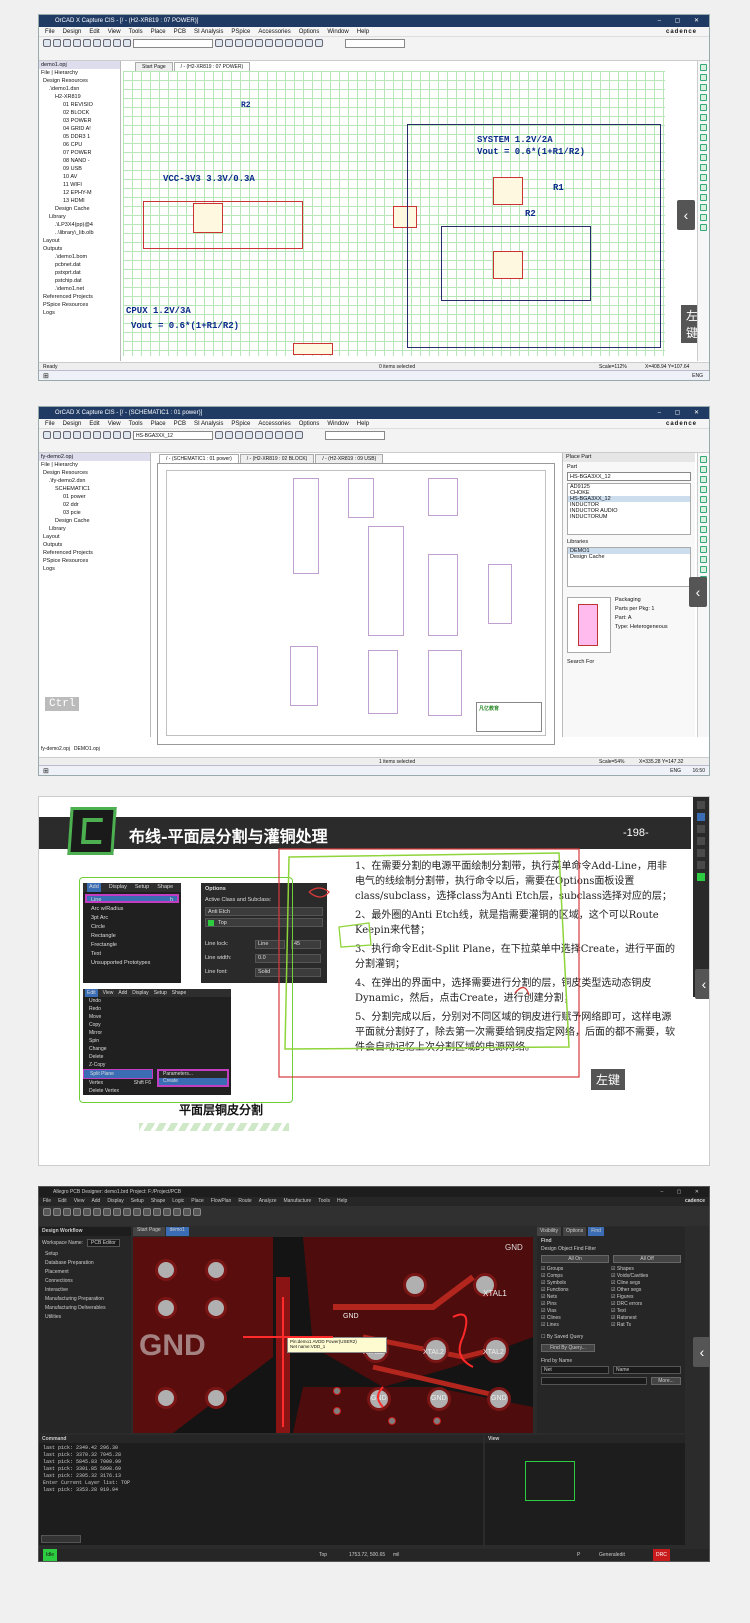 The width and height of the screenshot is (750, 1623). I want to click on add-connect-icon, so click(157, 1212).